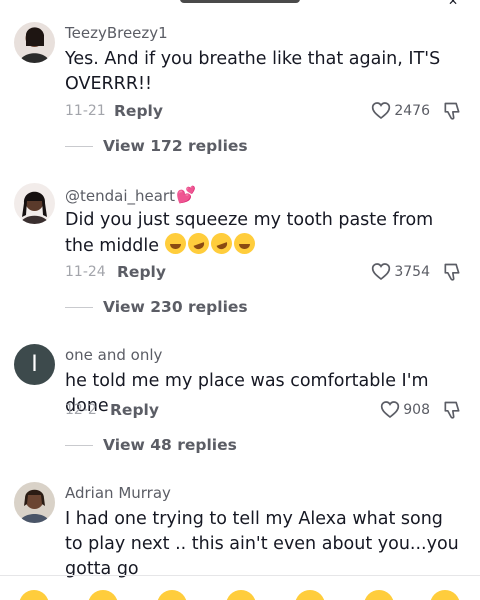 This screenshot has height=600, width=480. I want to click on blushing-emoji-icon, so click(241, 595).